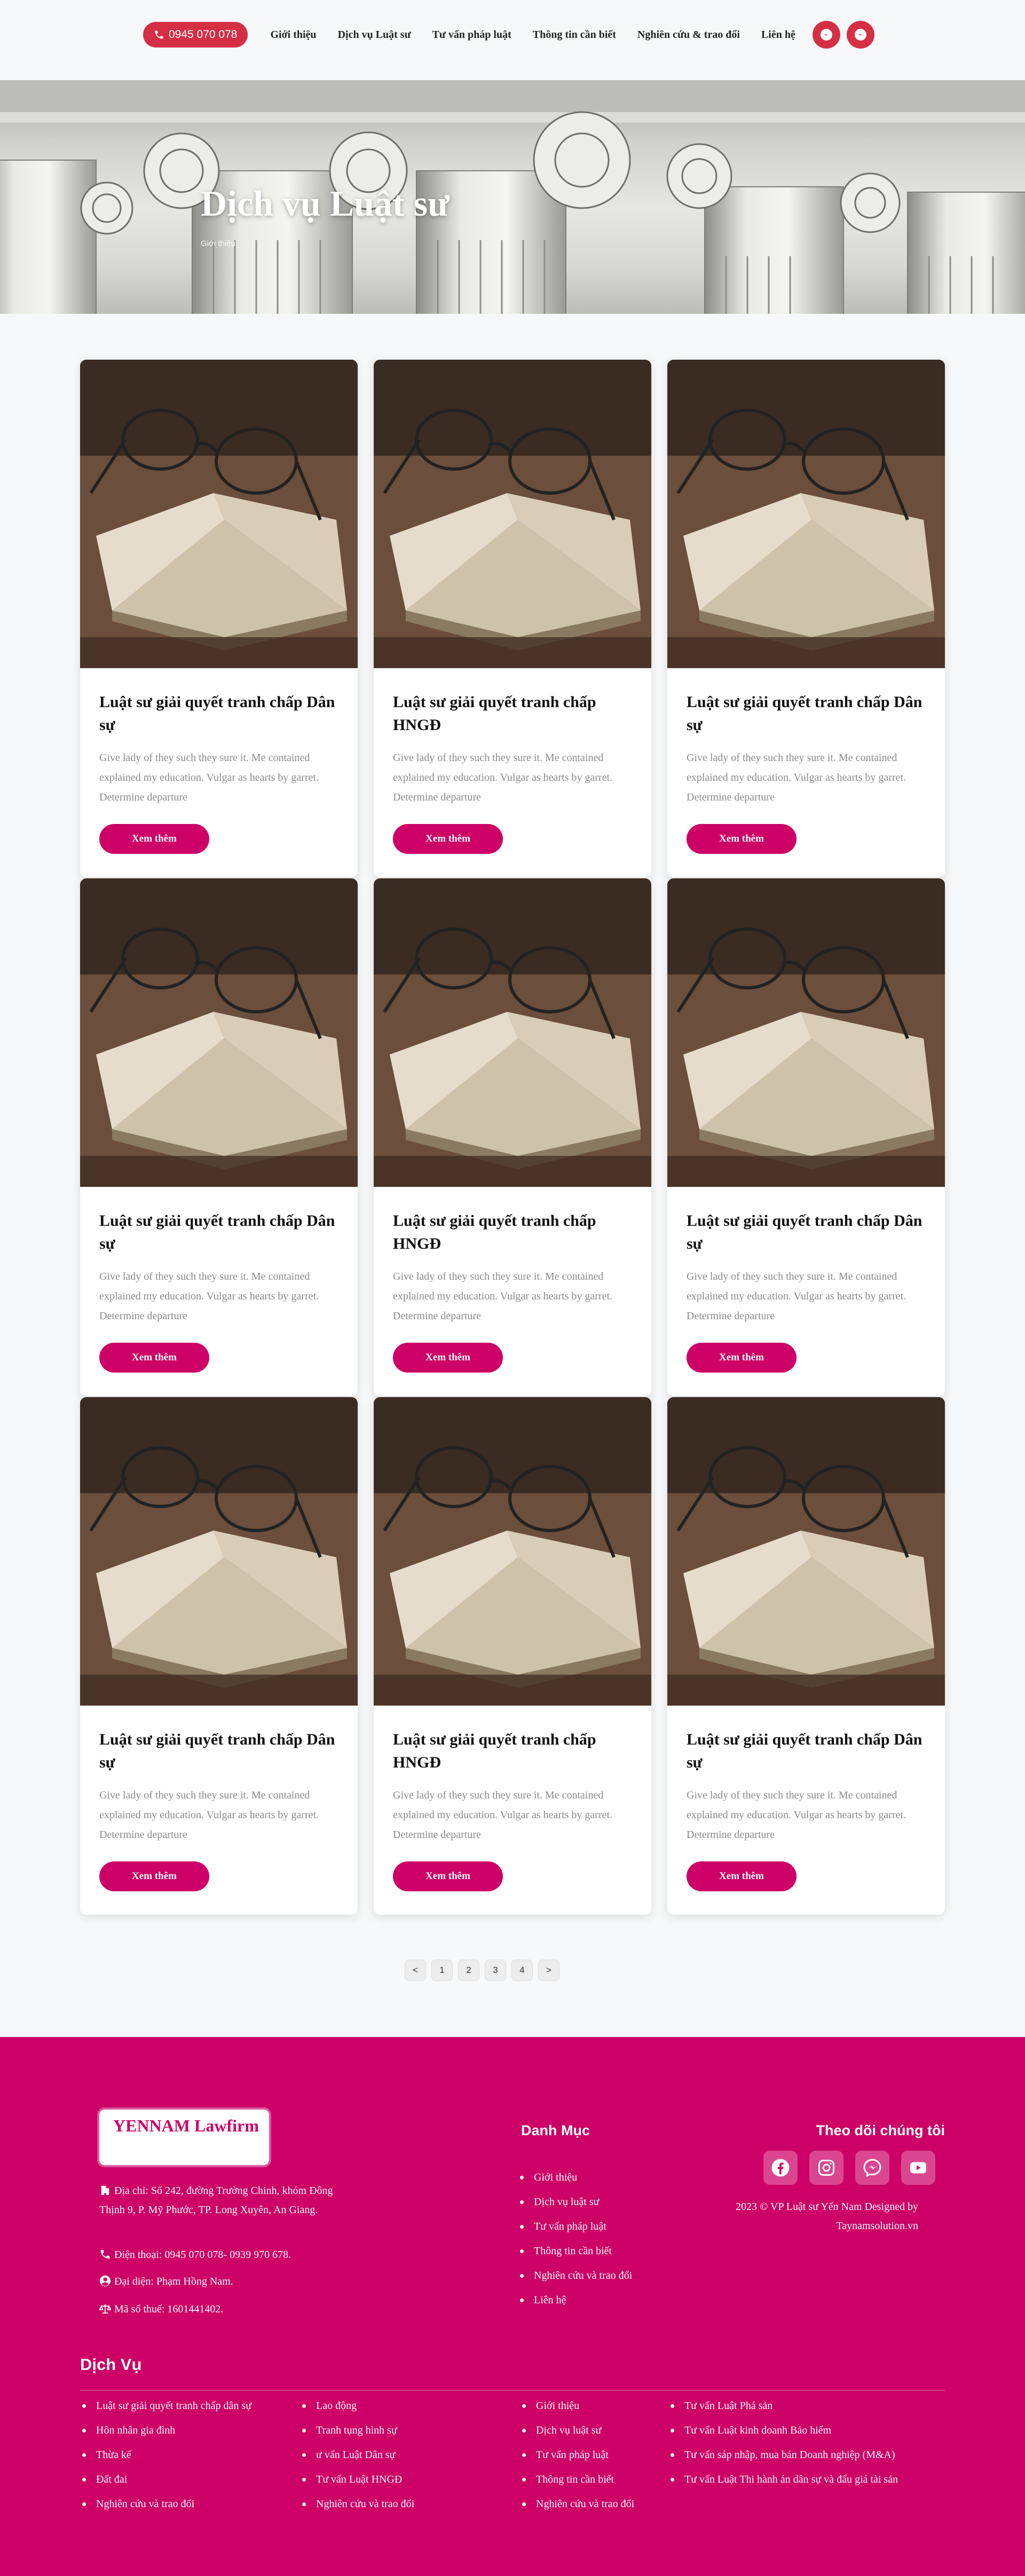 The width and height of the screenshot is (1025, 2576). I want to click on nav-tu-van-phap-luat: Tư vấn pháp luật, so click(471, 35).